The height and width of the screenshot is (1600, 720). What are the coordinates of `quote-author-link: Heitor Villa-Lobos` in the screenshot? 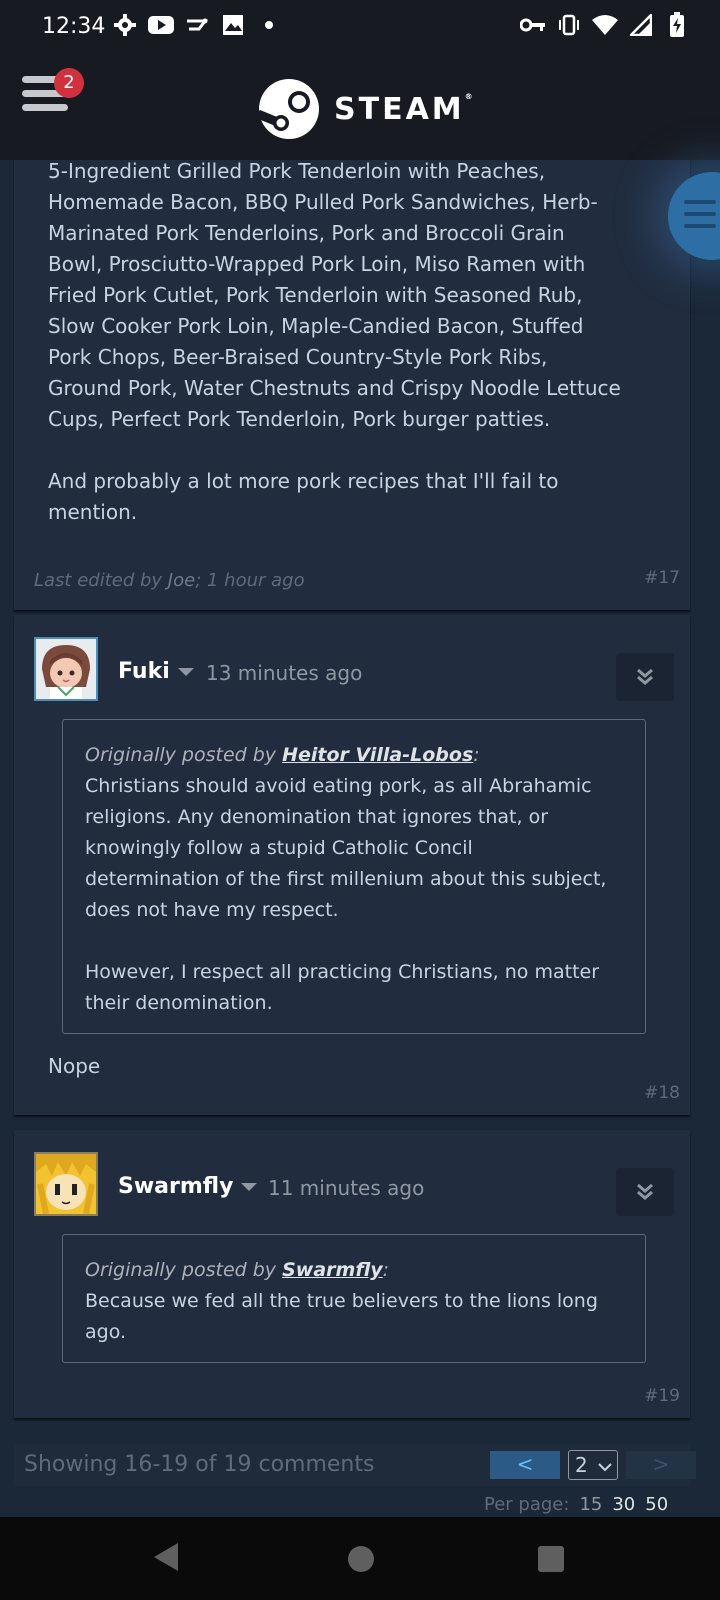 It's located at (377, 755).